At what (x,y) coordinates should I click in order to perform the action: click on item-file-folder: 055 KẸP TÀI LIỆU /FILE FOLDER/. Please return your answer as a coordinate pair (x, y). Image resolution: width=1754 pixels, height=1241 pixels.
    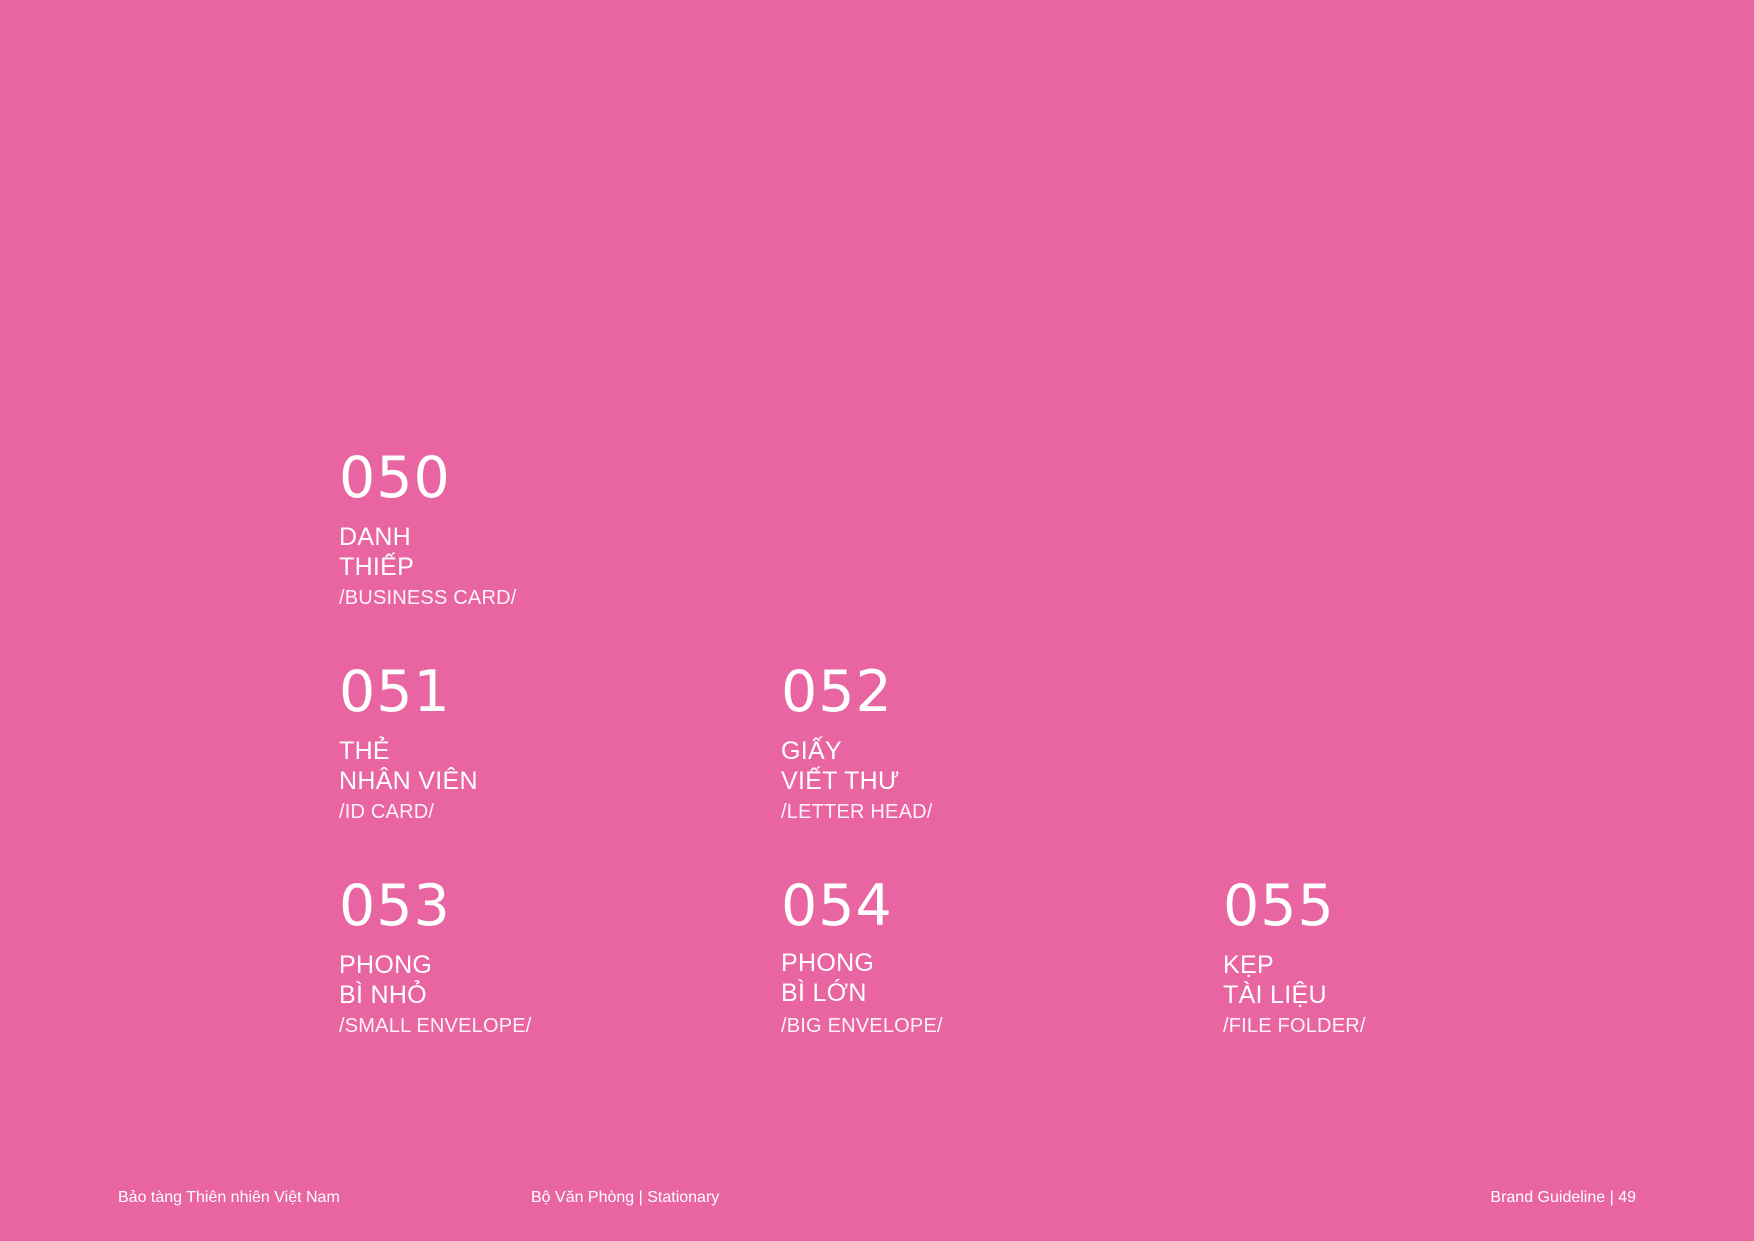
    Looking at the image, I should click on (1423, 957).